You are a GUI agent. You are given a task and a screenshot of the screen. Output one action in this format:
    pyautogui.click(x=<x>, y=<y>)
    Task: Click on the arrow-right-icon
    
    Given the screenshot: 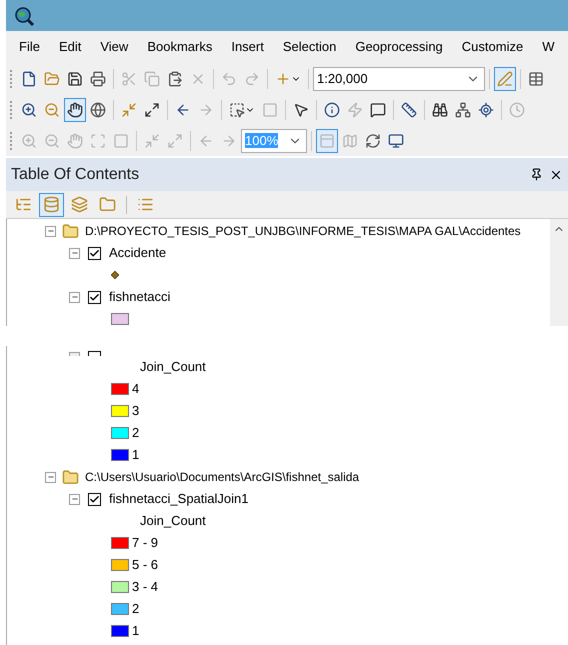 What is the action you would take?
    pyautogui.click(x=229, y=140)
    